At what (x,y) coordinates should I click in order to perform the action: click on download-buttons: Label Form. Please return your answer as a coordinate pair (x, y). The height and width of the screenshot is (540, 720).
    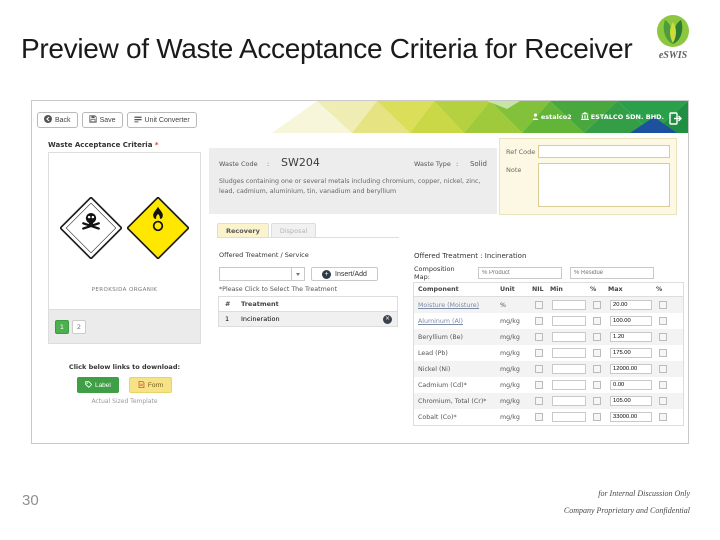
    Looking at the image, I should click on (124, 385).